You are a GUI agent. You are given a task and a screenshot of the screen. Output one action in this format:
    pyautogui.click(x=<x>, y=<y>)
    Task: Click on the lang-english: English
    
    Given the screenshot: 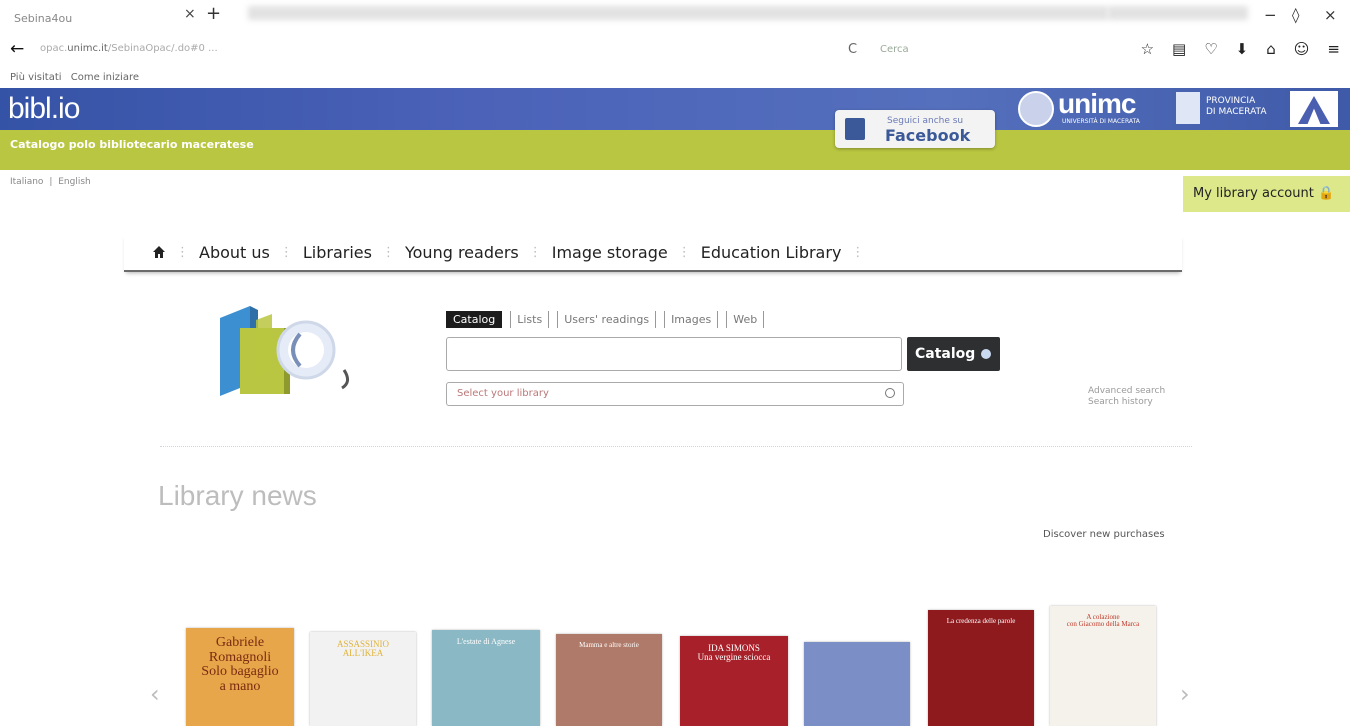 What is the action you would take?
    pyautogui.click(x=74, y=182)
    